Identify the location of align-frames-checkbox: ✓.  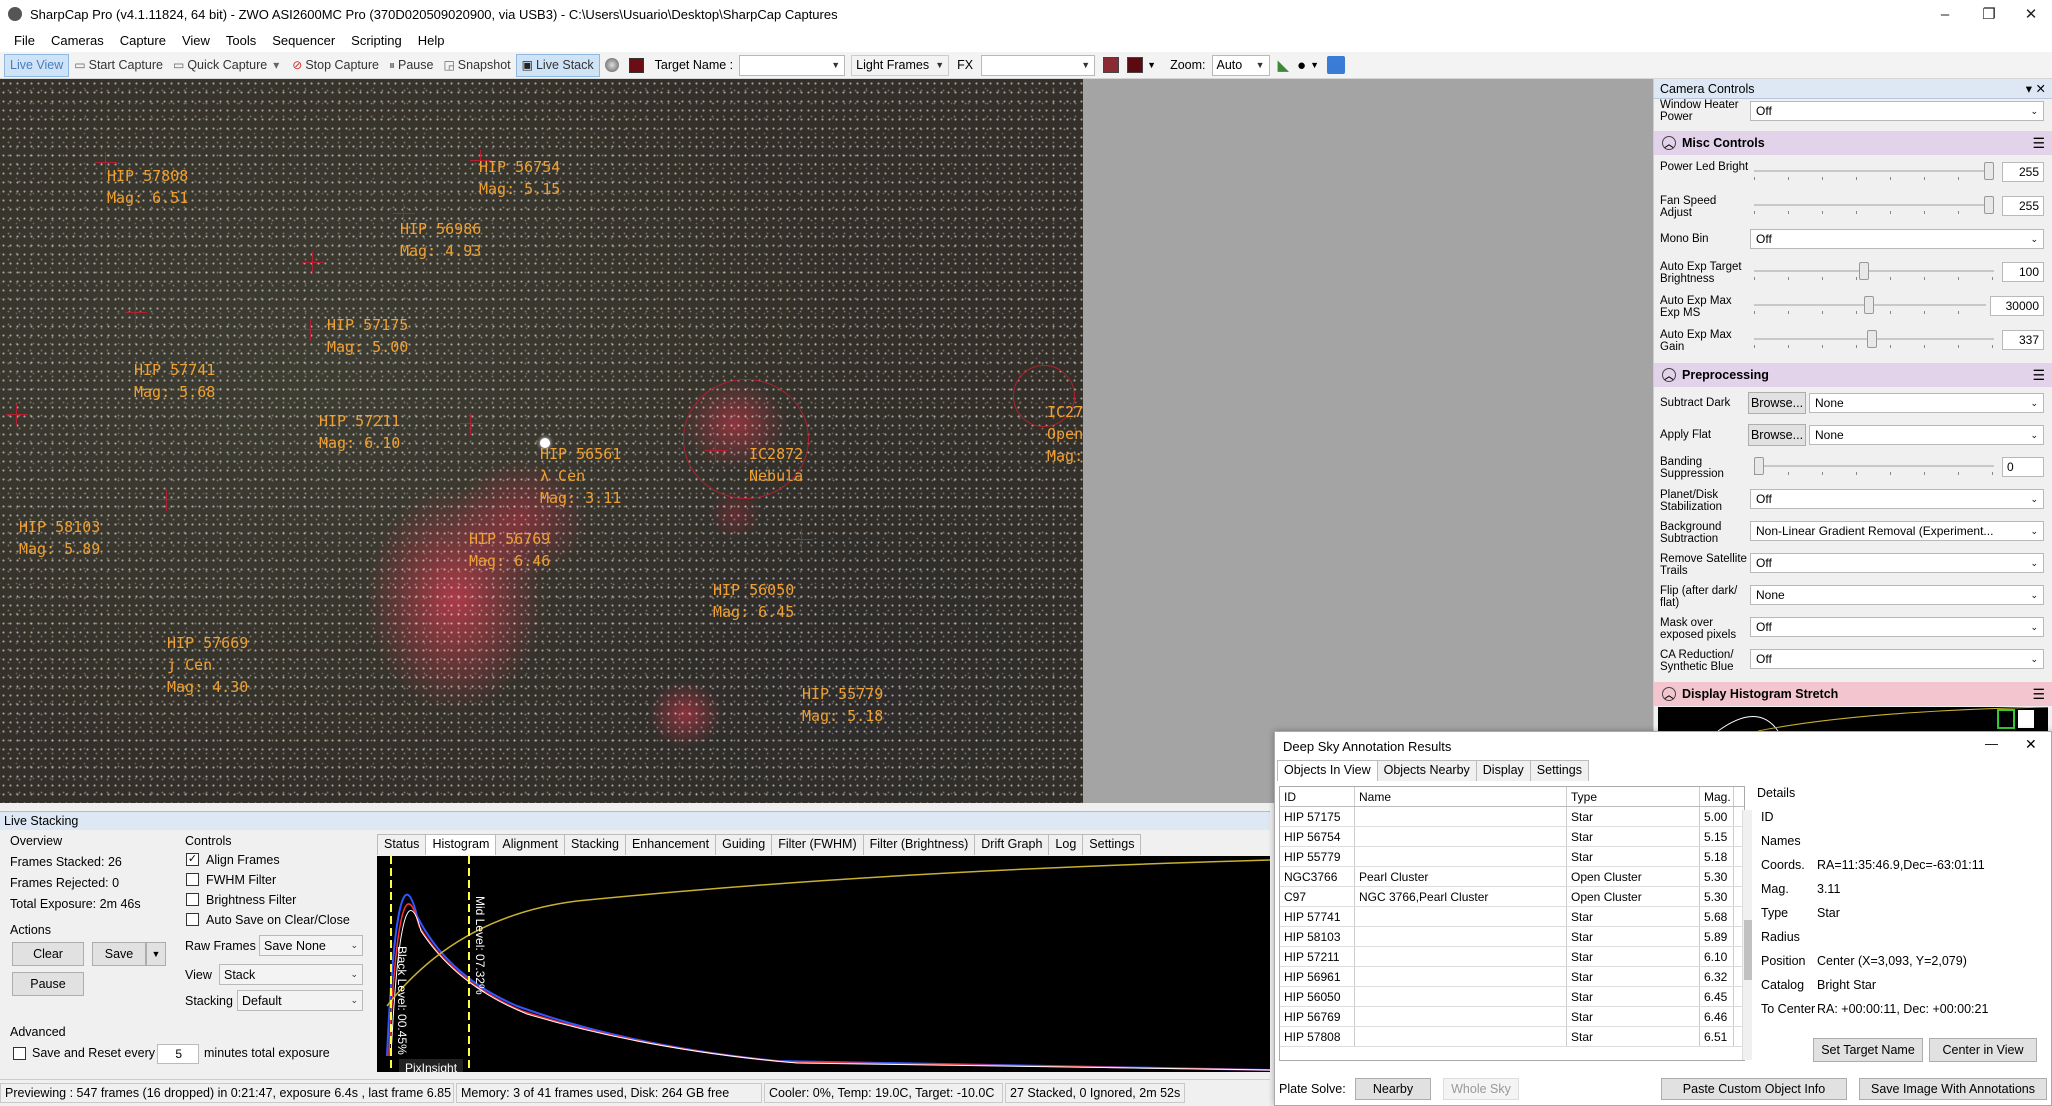
(192, 859).